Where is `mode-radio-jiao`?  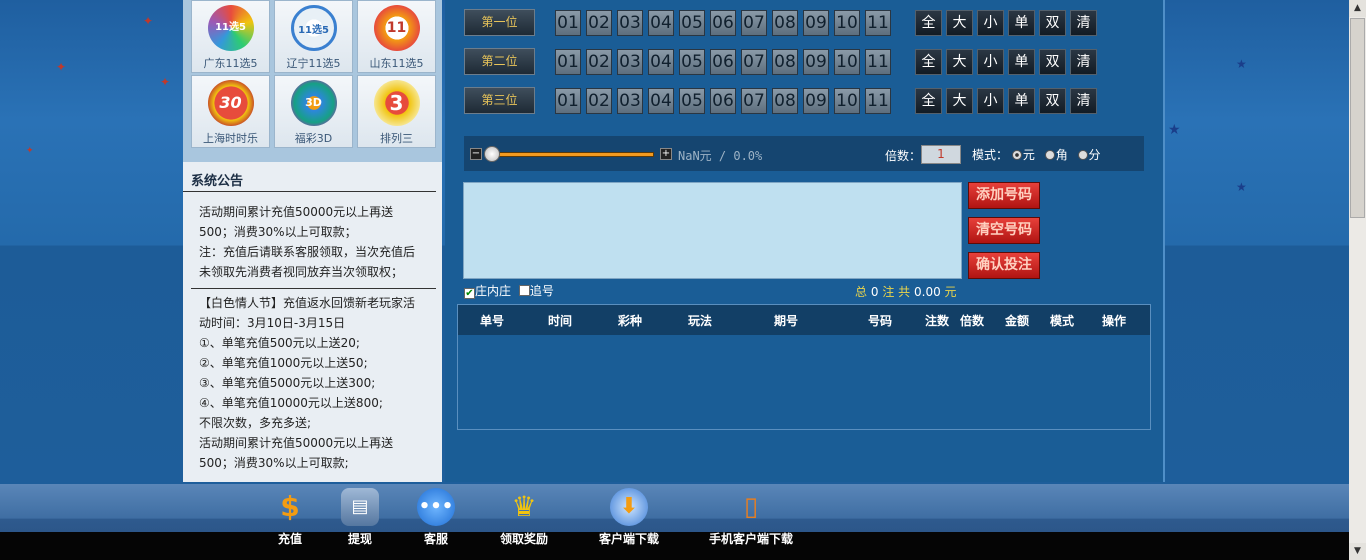
mode-radio-jiao is located at coordinates (1049, 155).